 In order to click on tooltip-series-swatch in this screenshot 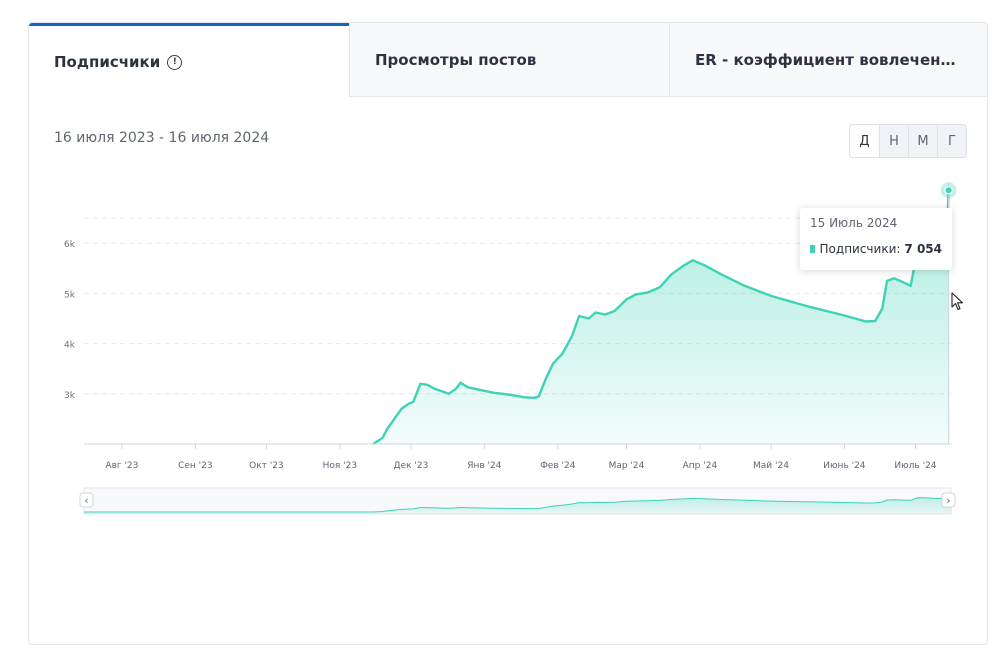, I will do `click(812, 249)`.